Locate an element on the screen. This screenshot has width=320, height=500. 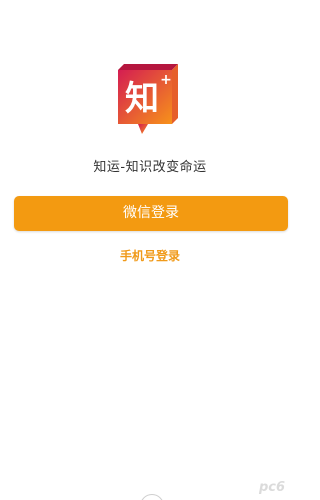
watermark-text: pc6 is located at coordinates (271, 487).